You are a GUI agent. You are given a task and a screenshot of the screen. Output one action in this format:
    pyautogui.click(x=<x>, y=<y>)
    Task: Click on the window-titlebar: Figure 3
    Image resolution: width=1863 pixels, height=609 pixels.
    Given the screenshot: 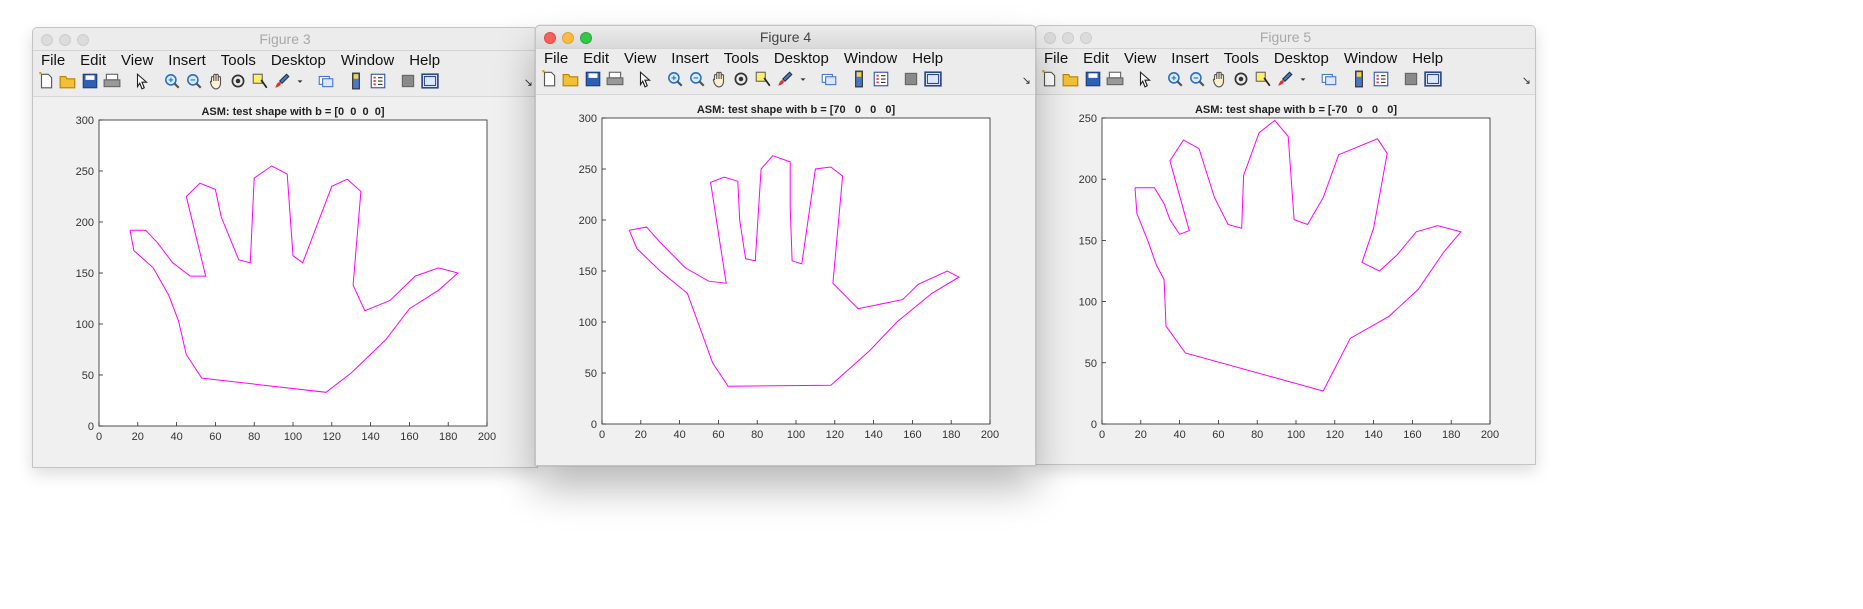 What is the action you would take?
    pyautogui.click(x=285, y=39)
    